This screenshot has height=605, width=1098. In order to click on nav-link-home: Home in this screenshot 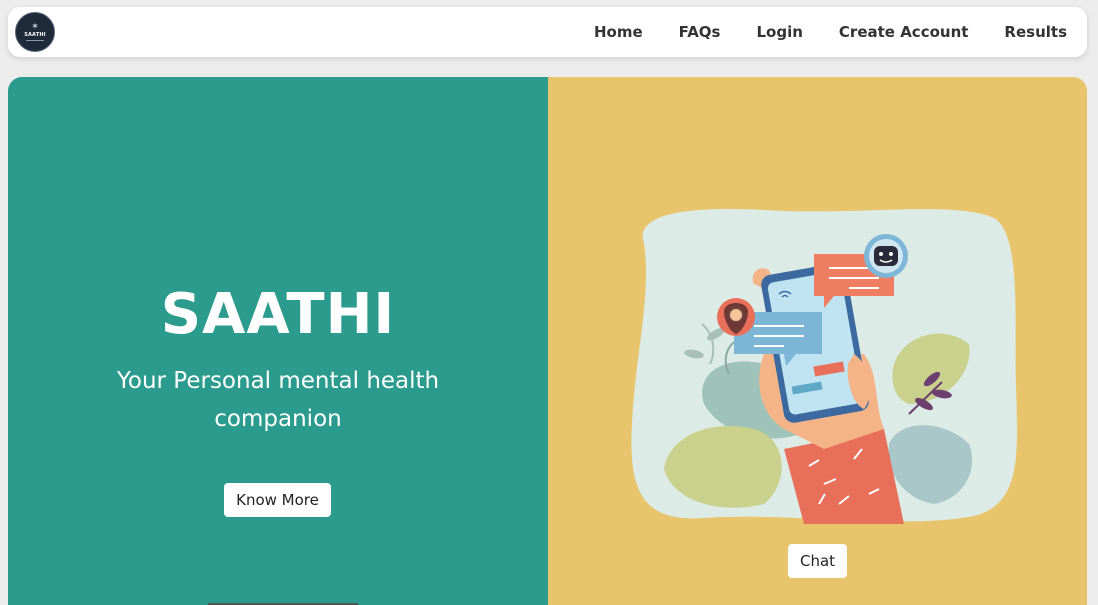, I will do `click(618, 32)`.